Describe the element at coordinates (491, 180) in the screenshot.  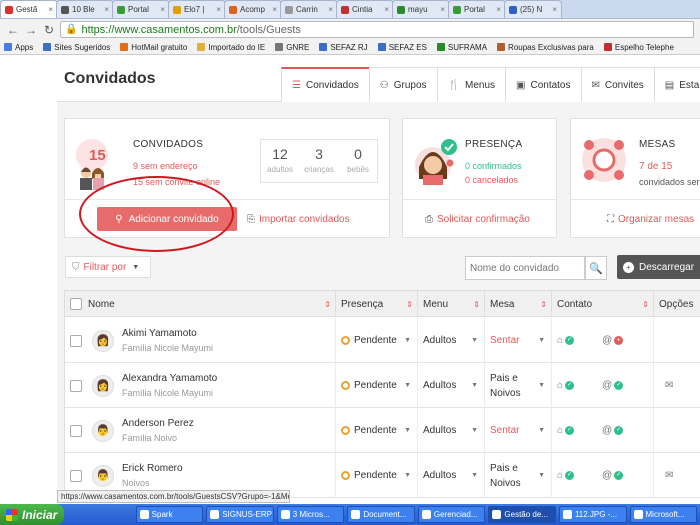
I see `cancelled-link: 0 cancelados` at that location.